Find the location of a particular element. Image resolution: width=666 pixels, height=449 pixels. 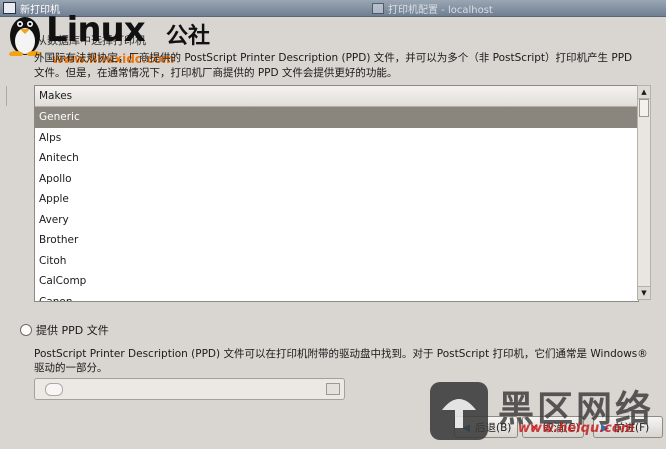

scroll-up-arrow-icon: ▲ is located at coordinates (644, 92).